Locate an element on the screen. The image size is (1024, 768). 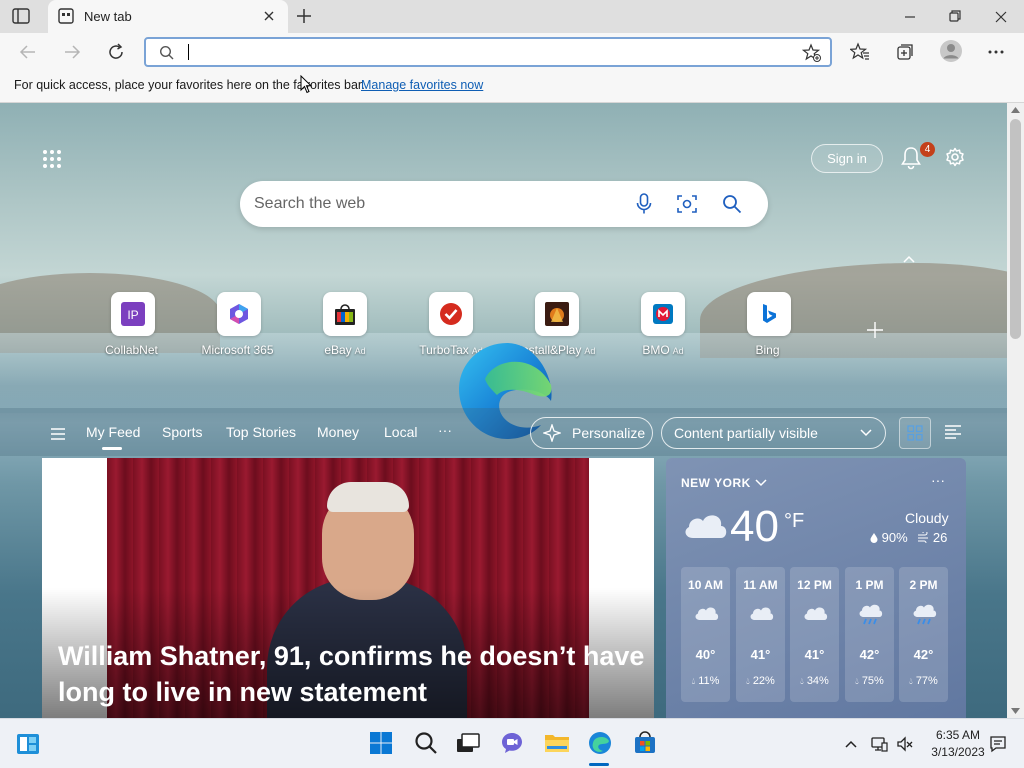
forecast-time: 10 AM is located at coordinates (705, 585).